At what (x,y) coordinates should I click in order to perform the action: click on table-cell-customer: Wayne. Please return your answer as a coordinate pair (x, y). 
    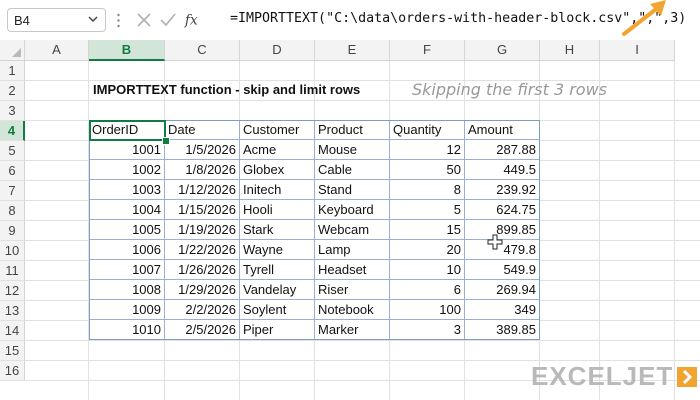
    Looking at the image, I should click on (277, 250).